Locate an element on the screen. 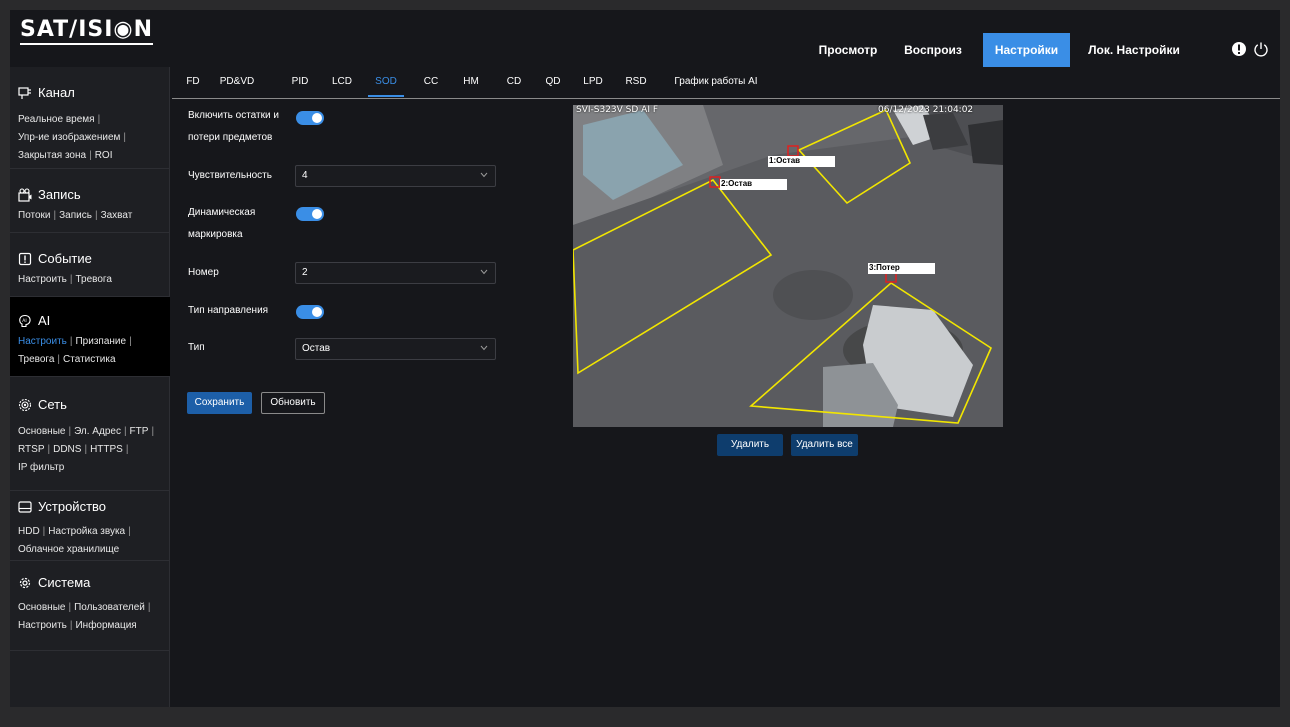  tab-rsd: RSD is located at coordinates (636, 82).